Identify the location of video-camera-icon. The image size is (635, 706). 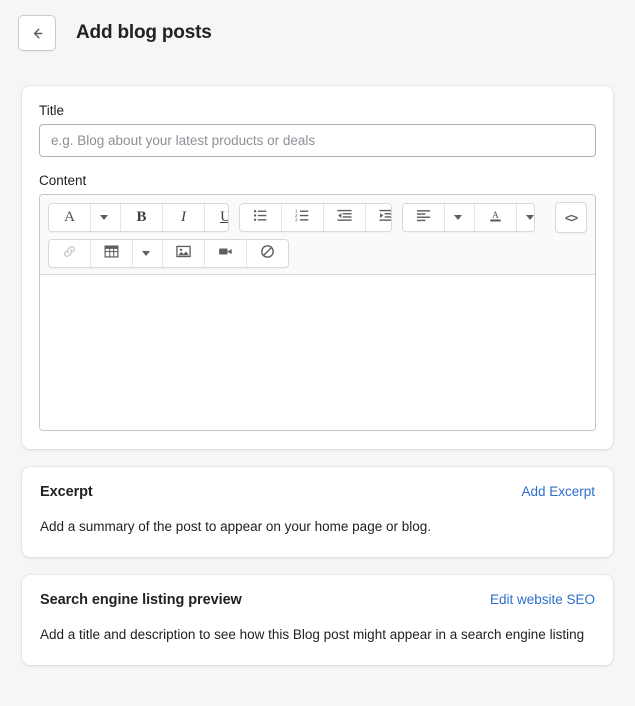
(225, 253).